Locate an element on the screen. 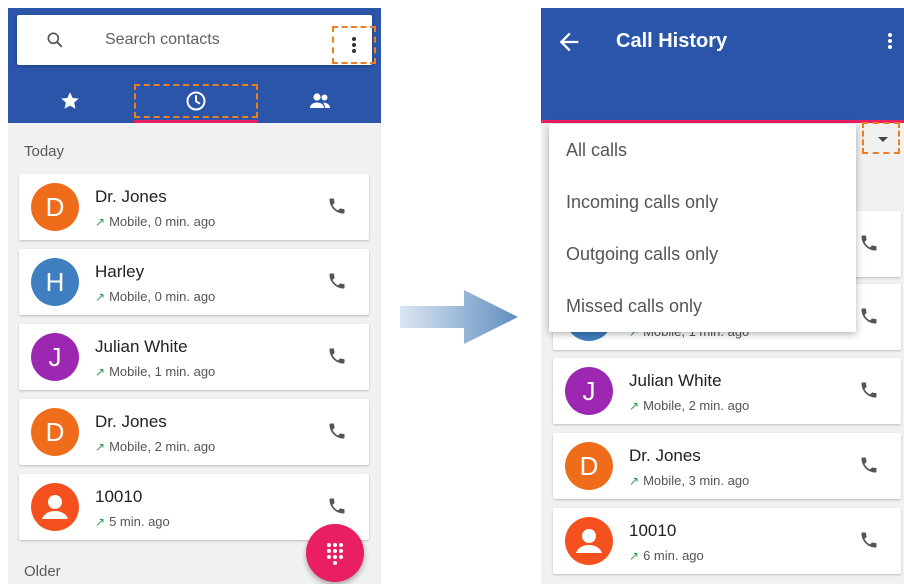  dialpad-icon is located at coordinates (335, 554).